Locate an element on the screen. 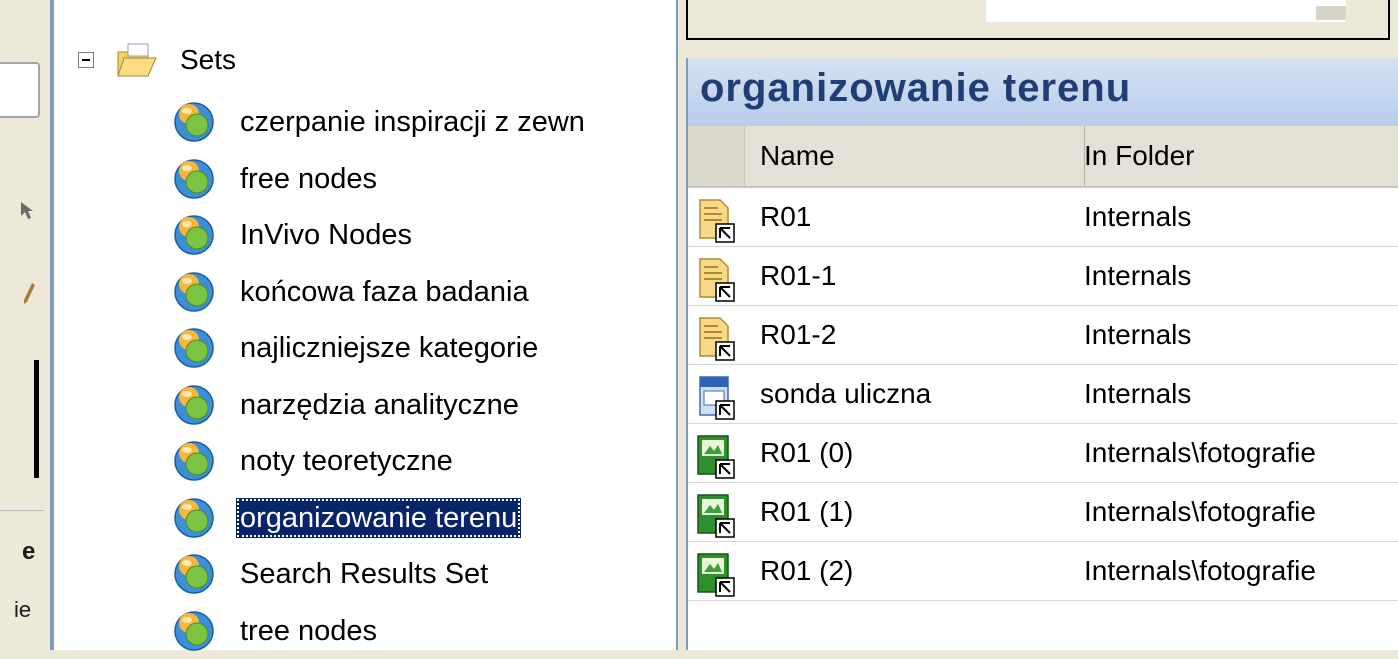  tree-item-label: free nodes is located at coordinates (309, 178).